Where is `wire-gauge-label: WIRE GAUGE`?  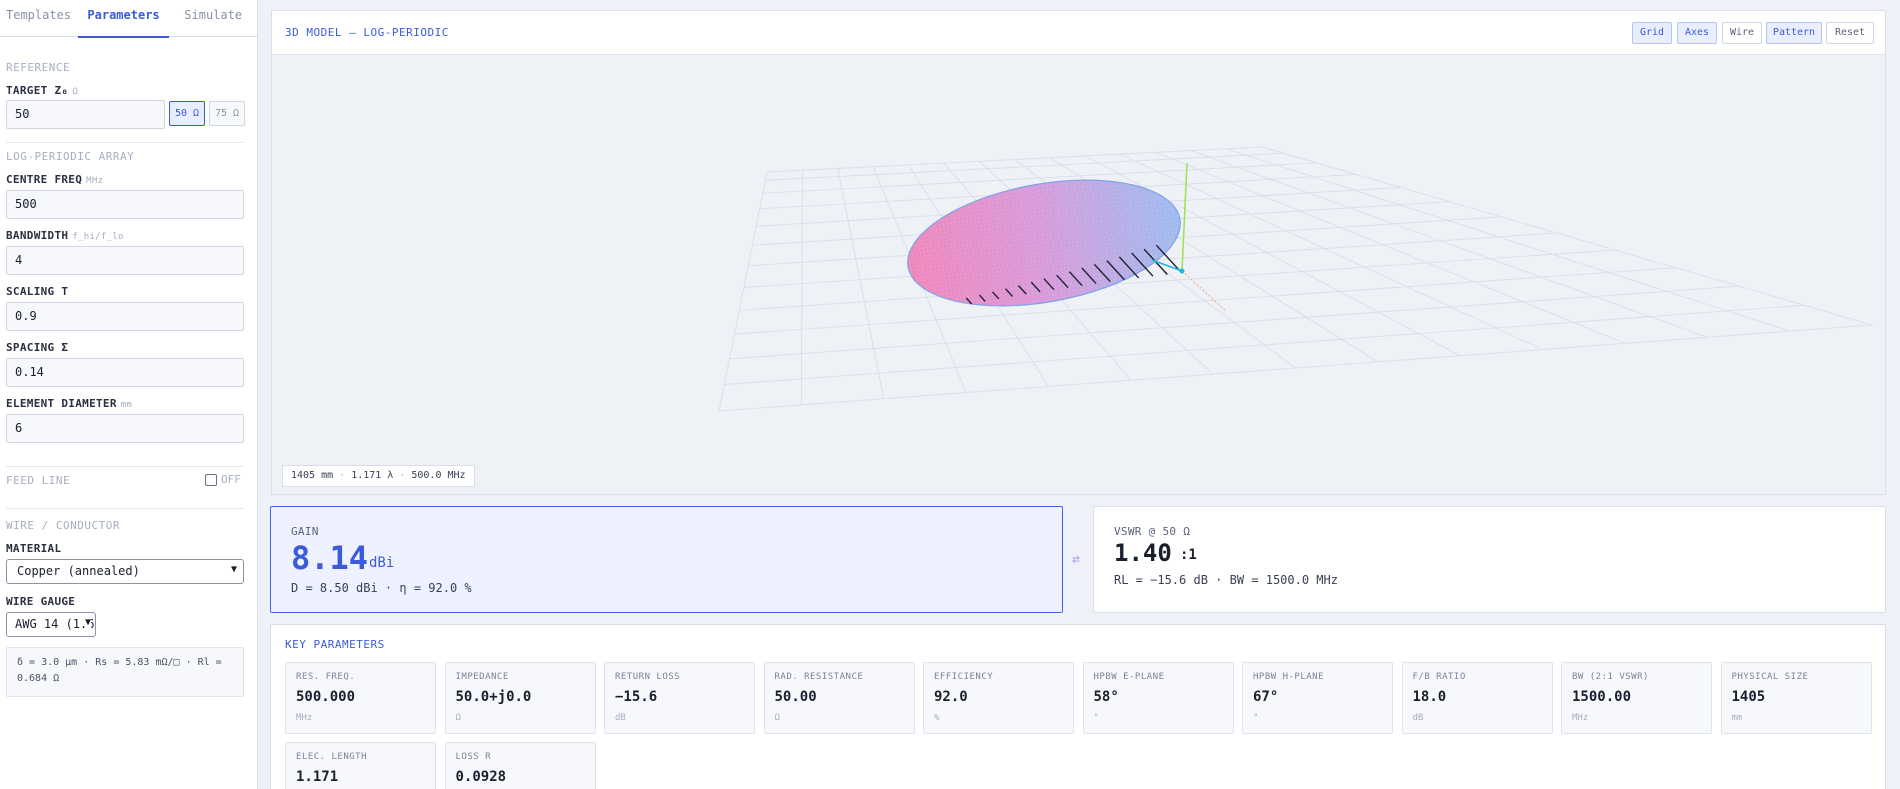
wire-gauge-label: WIRE GAUGE is located at coordinates (41, 601).